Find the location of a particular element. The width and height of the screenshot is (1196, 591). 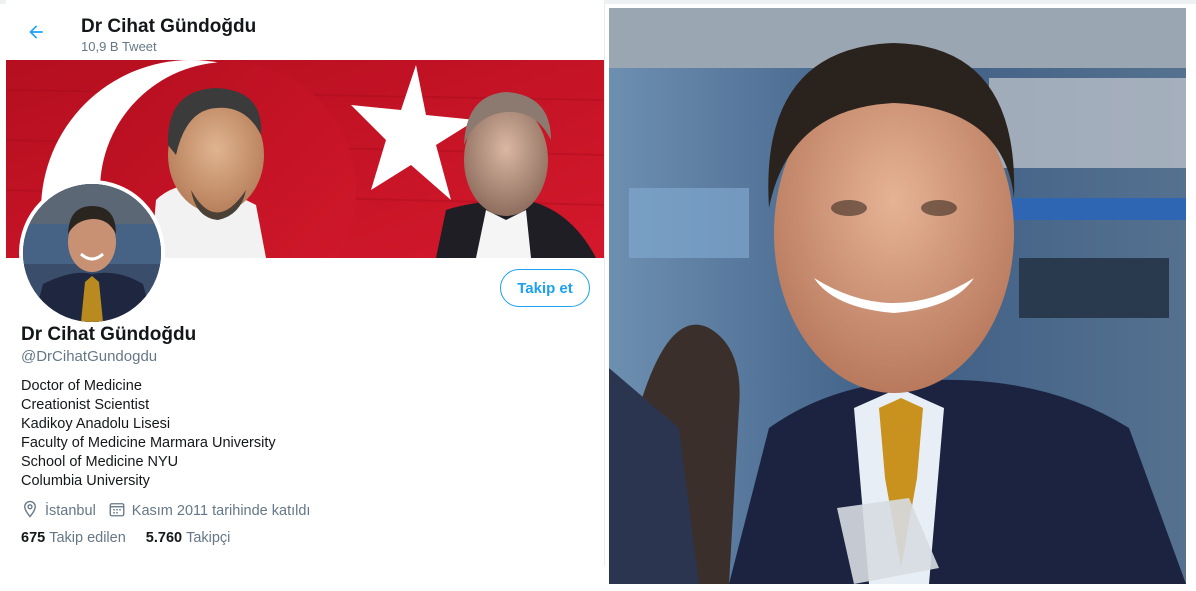

bio-line: Columbia University is located at coordinates (85, 481).